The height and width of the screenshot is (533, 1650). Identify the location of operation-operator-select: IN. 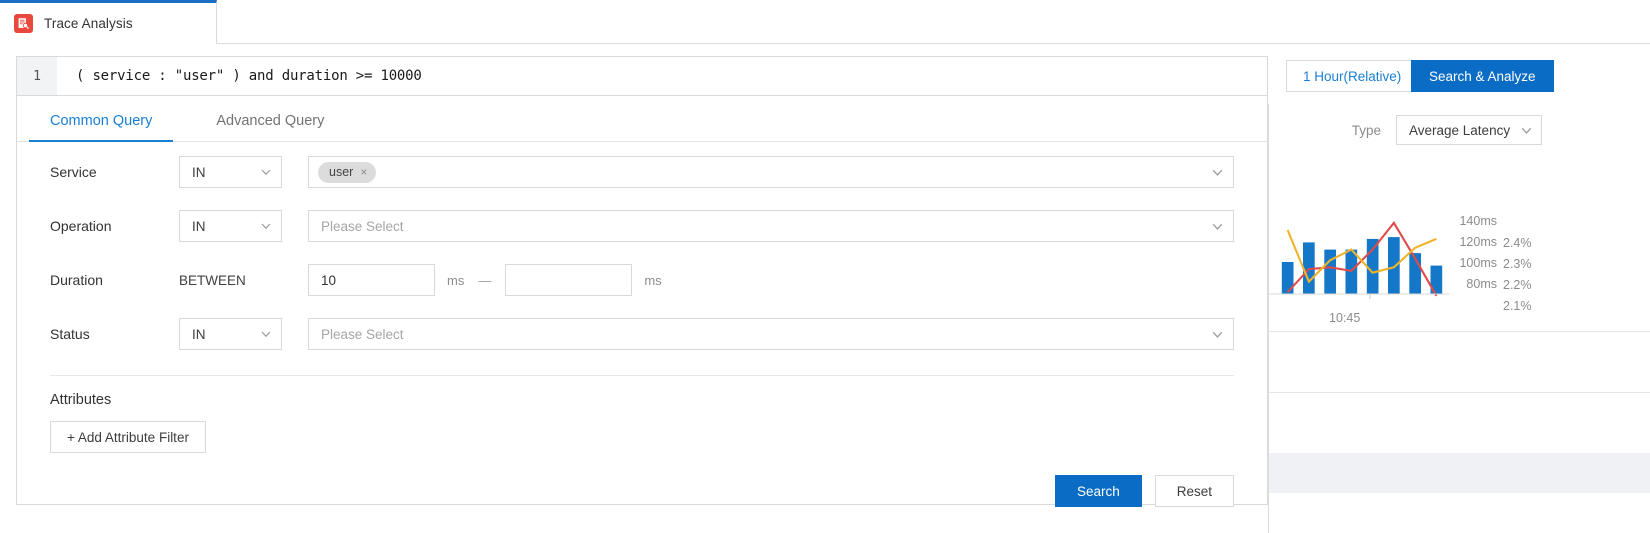
(230, 226).